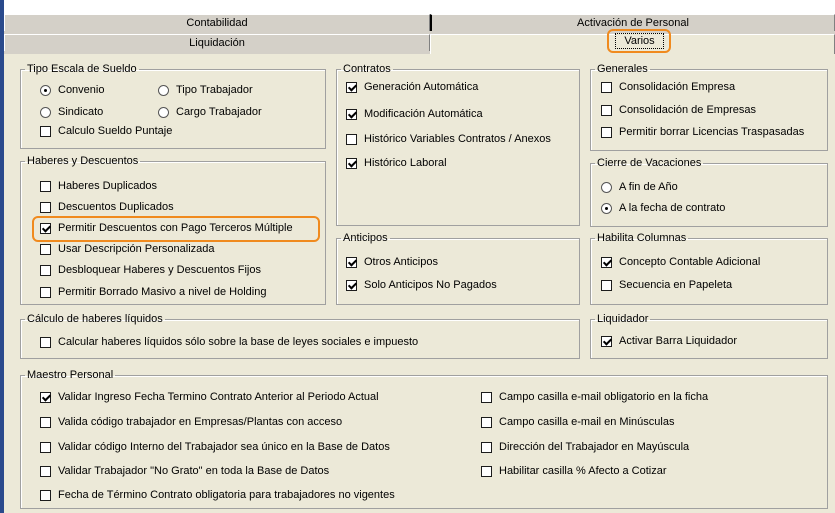 Image resolution: width=835 pixels, height=513 pixels. I want to click on radio-label: Convenio, so click(81, 90).